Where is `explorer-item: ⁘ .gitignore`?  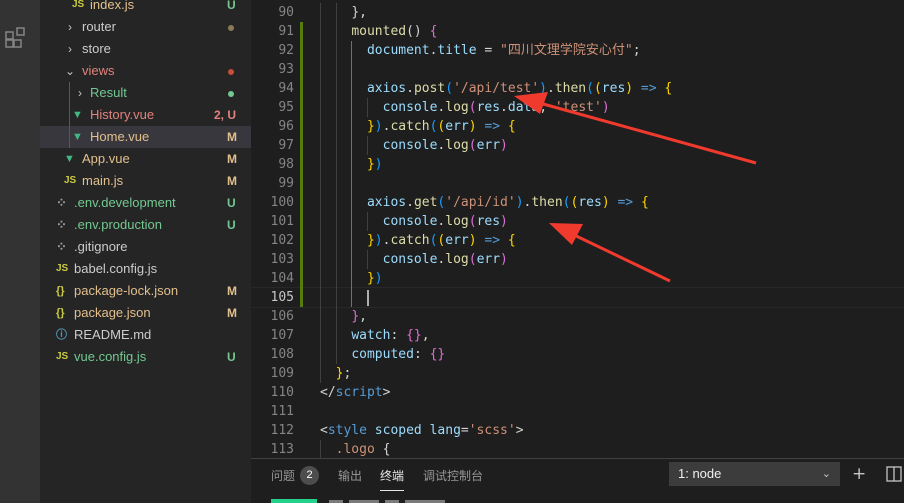 explorer-item: ⁘ .gitignore is located at coordinates (145, 247).